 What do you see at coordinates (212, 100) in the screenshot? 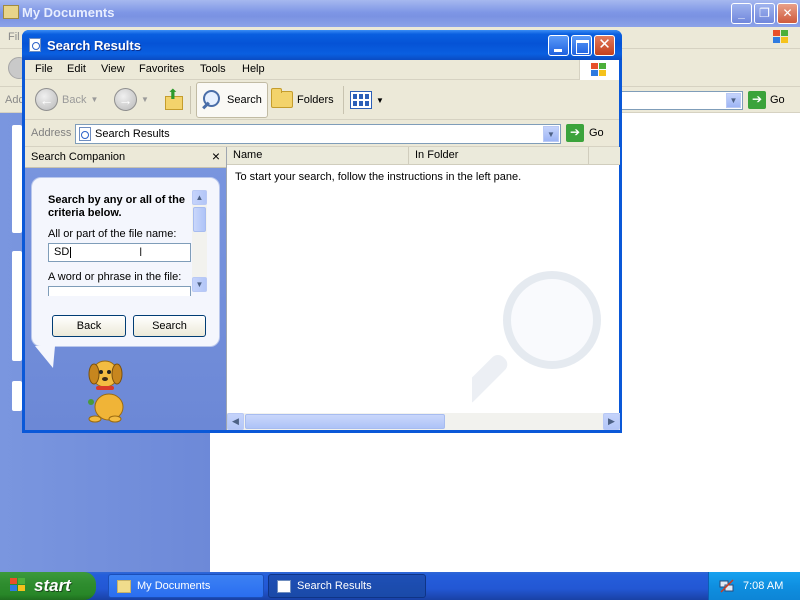
I see `search-icon` at bounding box center [212, 100].